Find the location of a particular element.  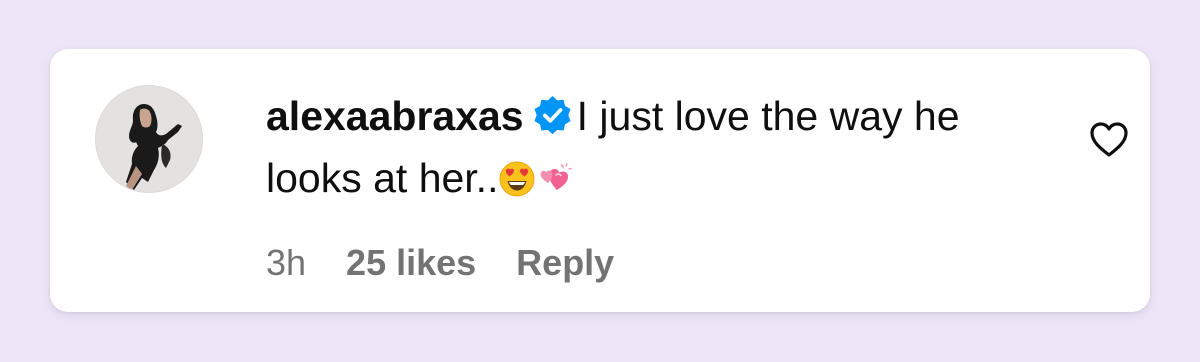

likes-count-link: 25 likes is located at coordinates (411, 262).